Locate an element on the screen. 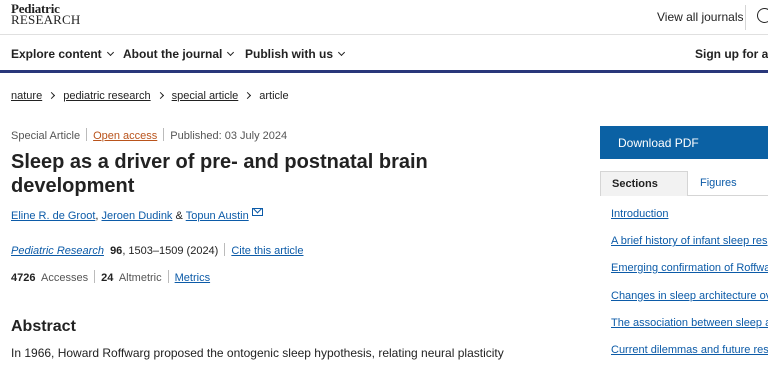  published-date: Published: 03 July 2024 is located at coordinates (229, 136).